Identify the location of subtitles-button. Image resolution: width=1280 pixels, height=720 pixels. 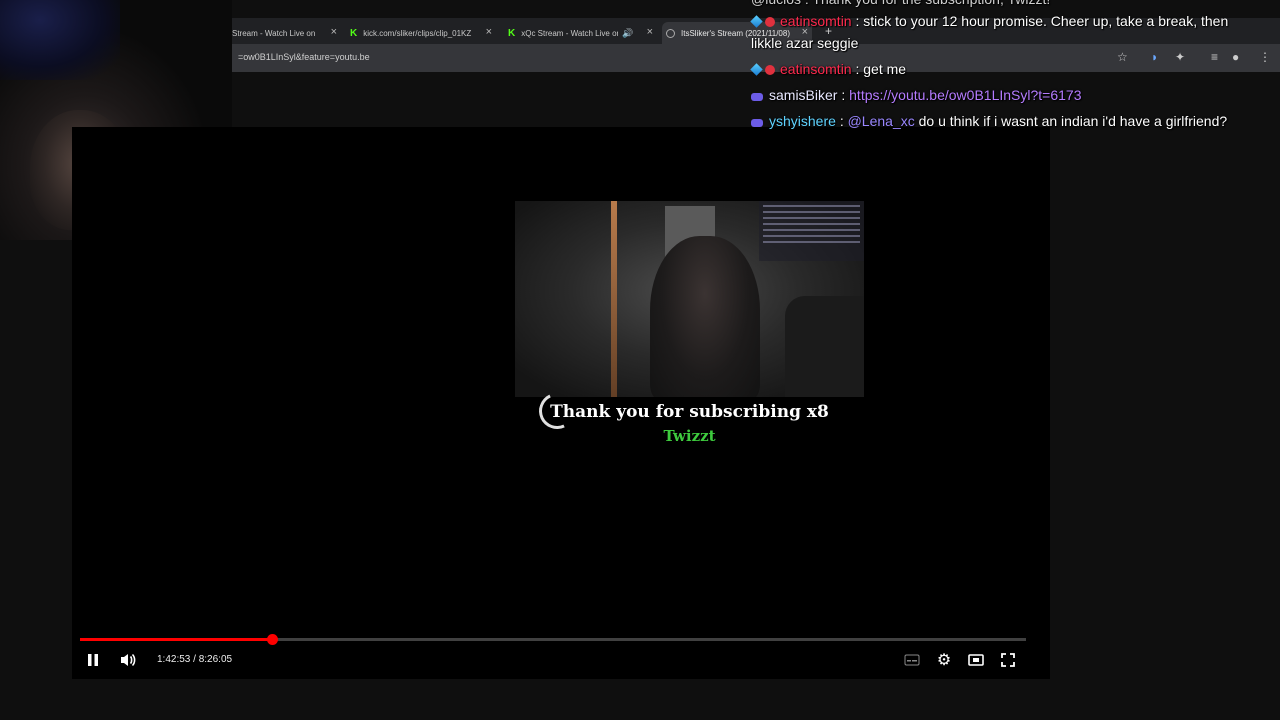
(912, 660).